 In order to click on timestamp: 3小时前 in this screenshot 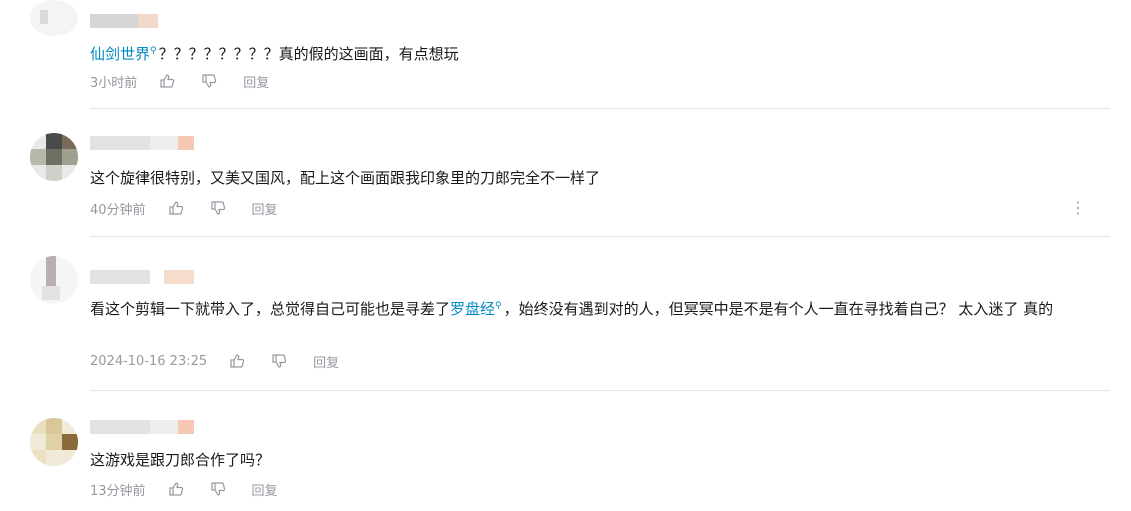, I will do `click(114, 83)`.